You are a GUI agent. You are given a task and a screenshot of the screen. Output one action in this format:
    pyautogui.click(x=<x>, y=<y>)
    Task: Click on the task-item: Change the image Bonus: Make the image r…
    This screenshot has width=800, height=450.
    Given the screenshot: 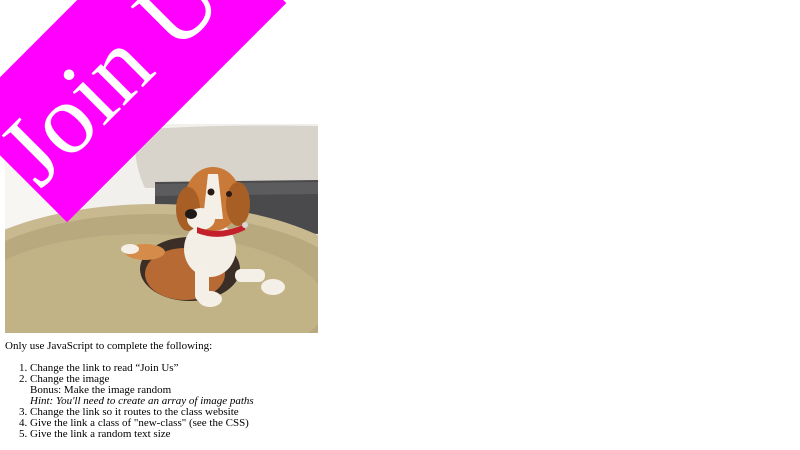 What is the action you would take?
    pyautogui.click(x=142, y=390)
    